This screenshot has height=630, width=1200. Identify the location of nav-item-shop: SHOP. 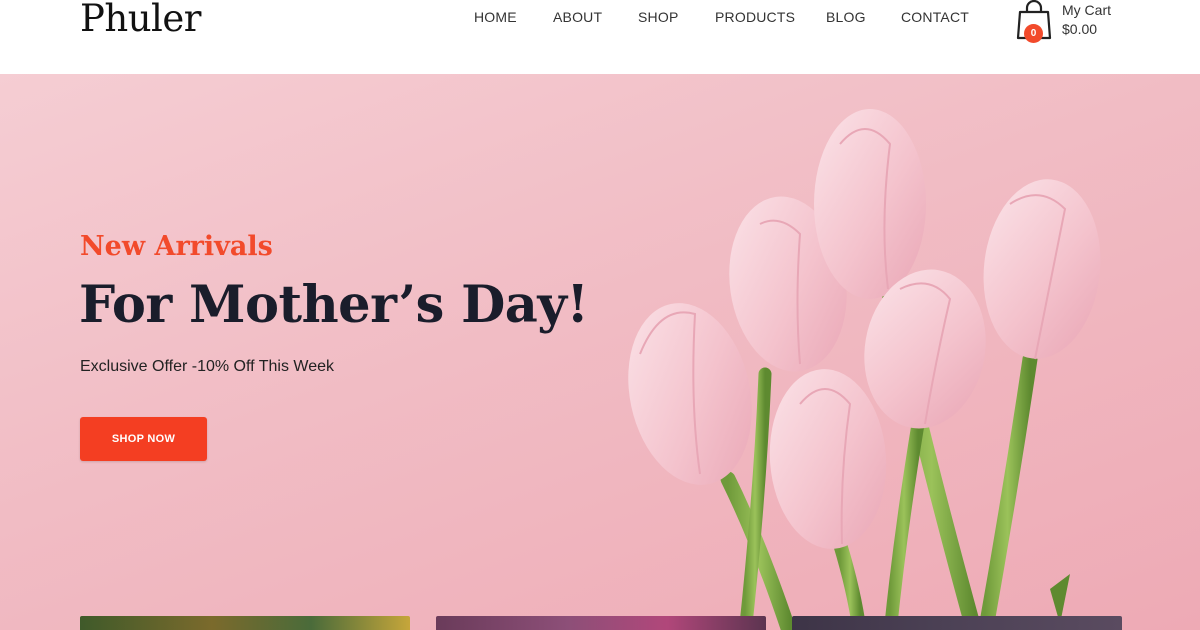
(658, 17).